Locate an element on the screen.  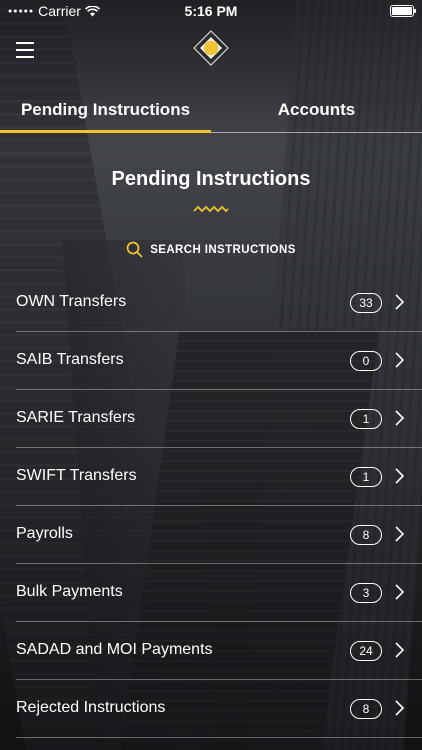
count-badge: 3 is located at coordinates (366, 593).